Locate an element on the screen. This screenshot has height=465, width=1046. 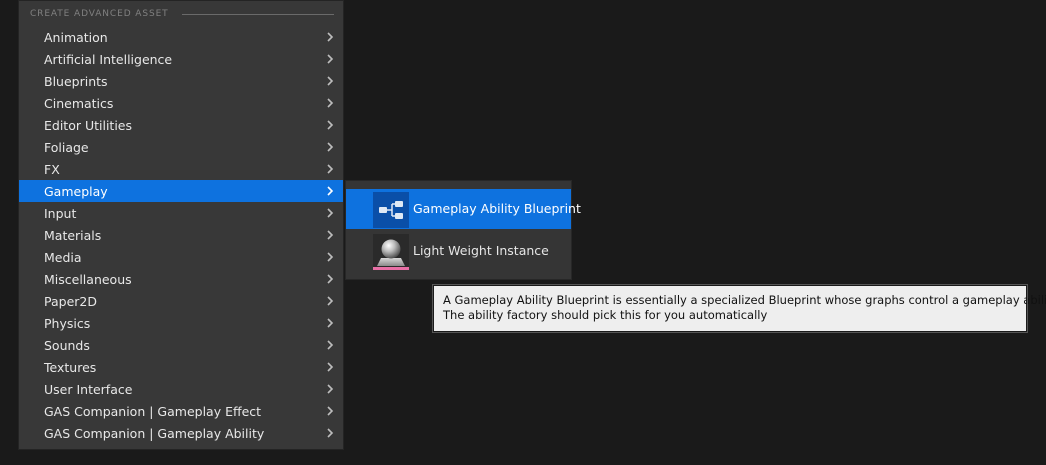
menu-item-artificial-intelligence: Artificial Intelligence is located at coordinates (181, 59).